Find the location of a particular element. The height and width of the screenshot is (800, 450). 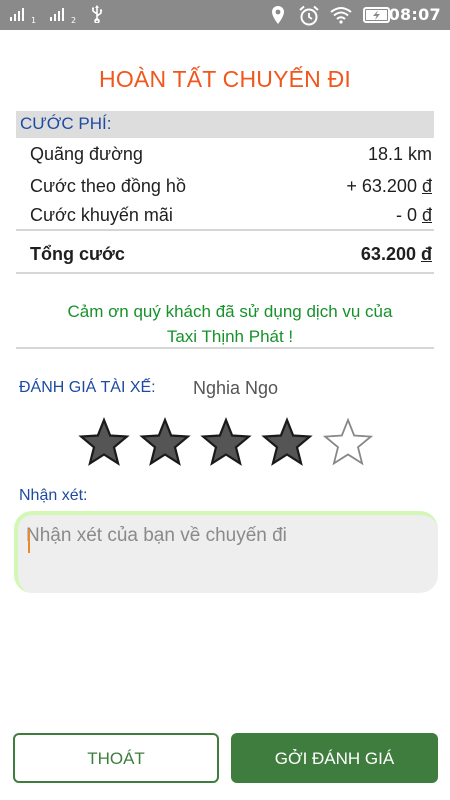

submit-rating-button: GỞI ĐÁNH GIÁ is located at coordinates (334, 758).